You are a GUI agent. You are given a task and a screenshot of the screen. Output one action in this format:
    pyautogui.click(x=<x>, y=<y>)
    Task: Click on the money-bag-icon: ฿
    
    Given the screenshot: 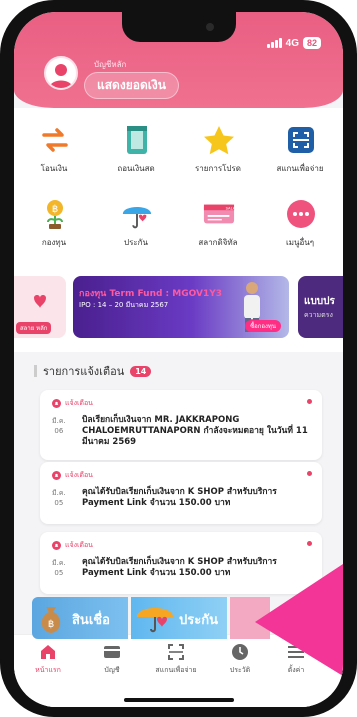 What is the action you would take?
    pyautogui.click(x=51, y=620)
    